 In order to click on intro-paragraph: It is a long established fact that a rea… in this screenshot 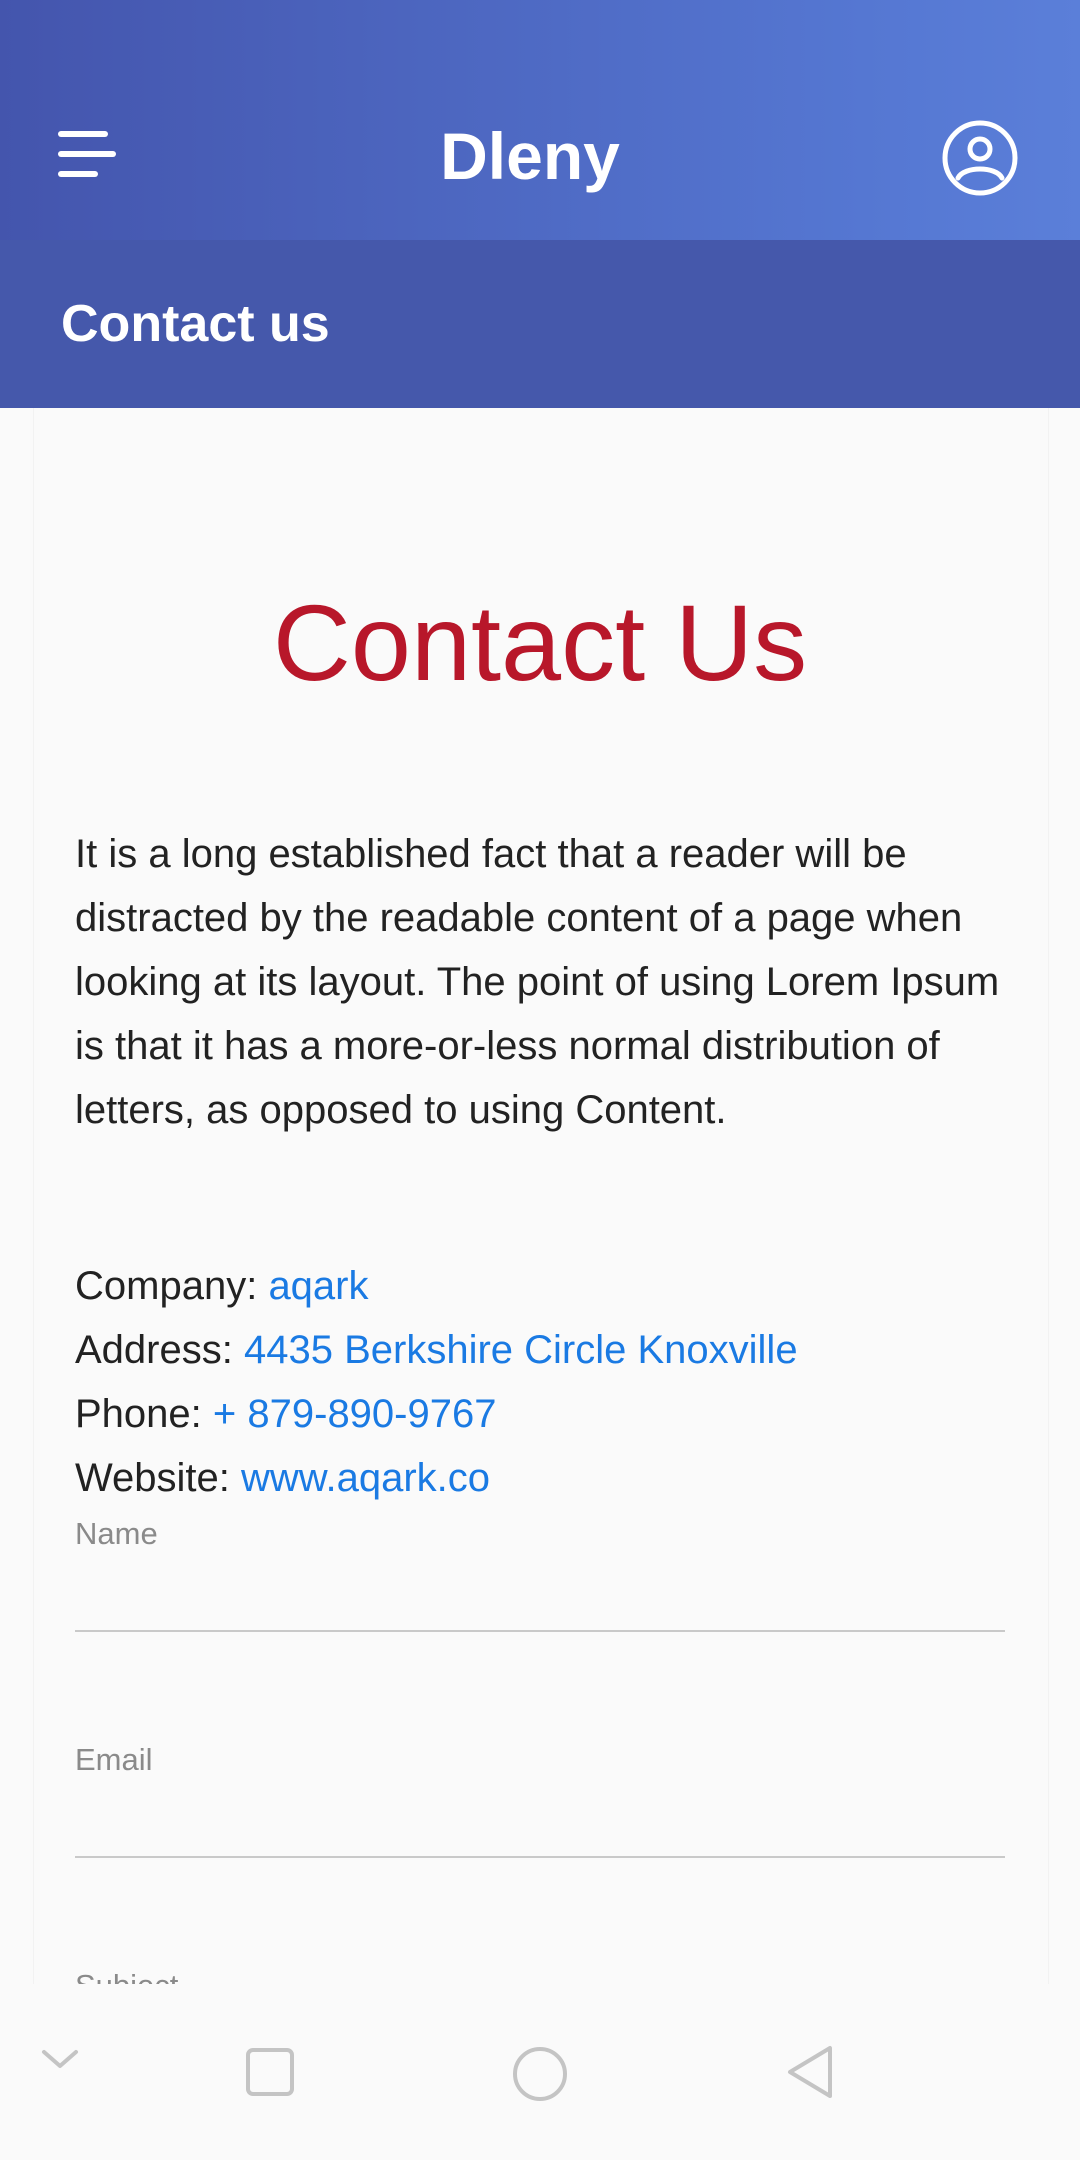, I will do `click(537, 982)`.